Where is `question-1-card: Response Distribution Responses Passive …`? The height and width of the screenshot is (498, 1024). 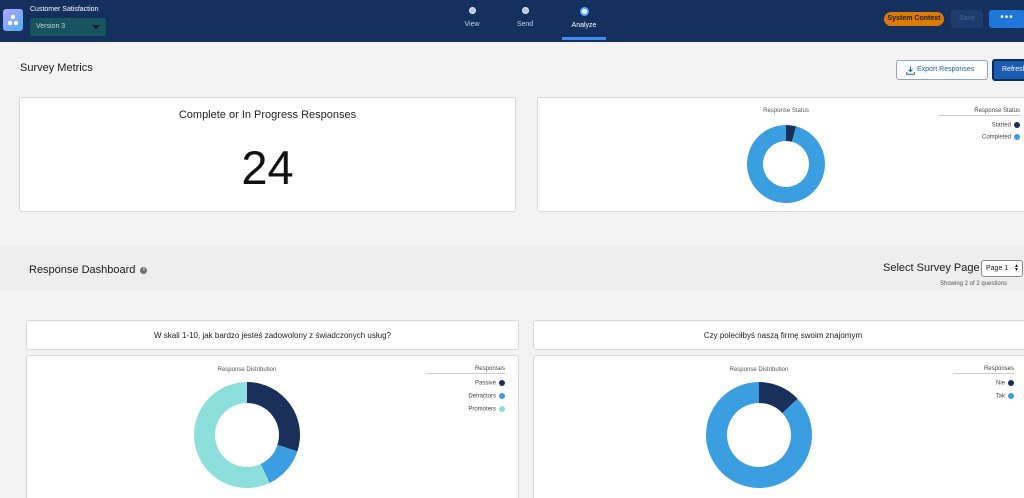
question-1-card: Response Distribution Responses Passive … is located at coordinates (272, 426).